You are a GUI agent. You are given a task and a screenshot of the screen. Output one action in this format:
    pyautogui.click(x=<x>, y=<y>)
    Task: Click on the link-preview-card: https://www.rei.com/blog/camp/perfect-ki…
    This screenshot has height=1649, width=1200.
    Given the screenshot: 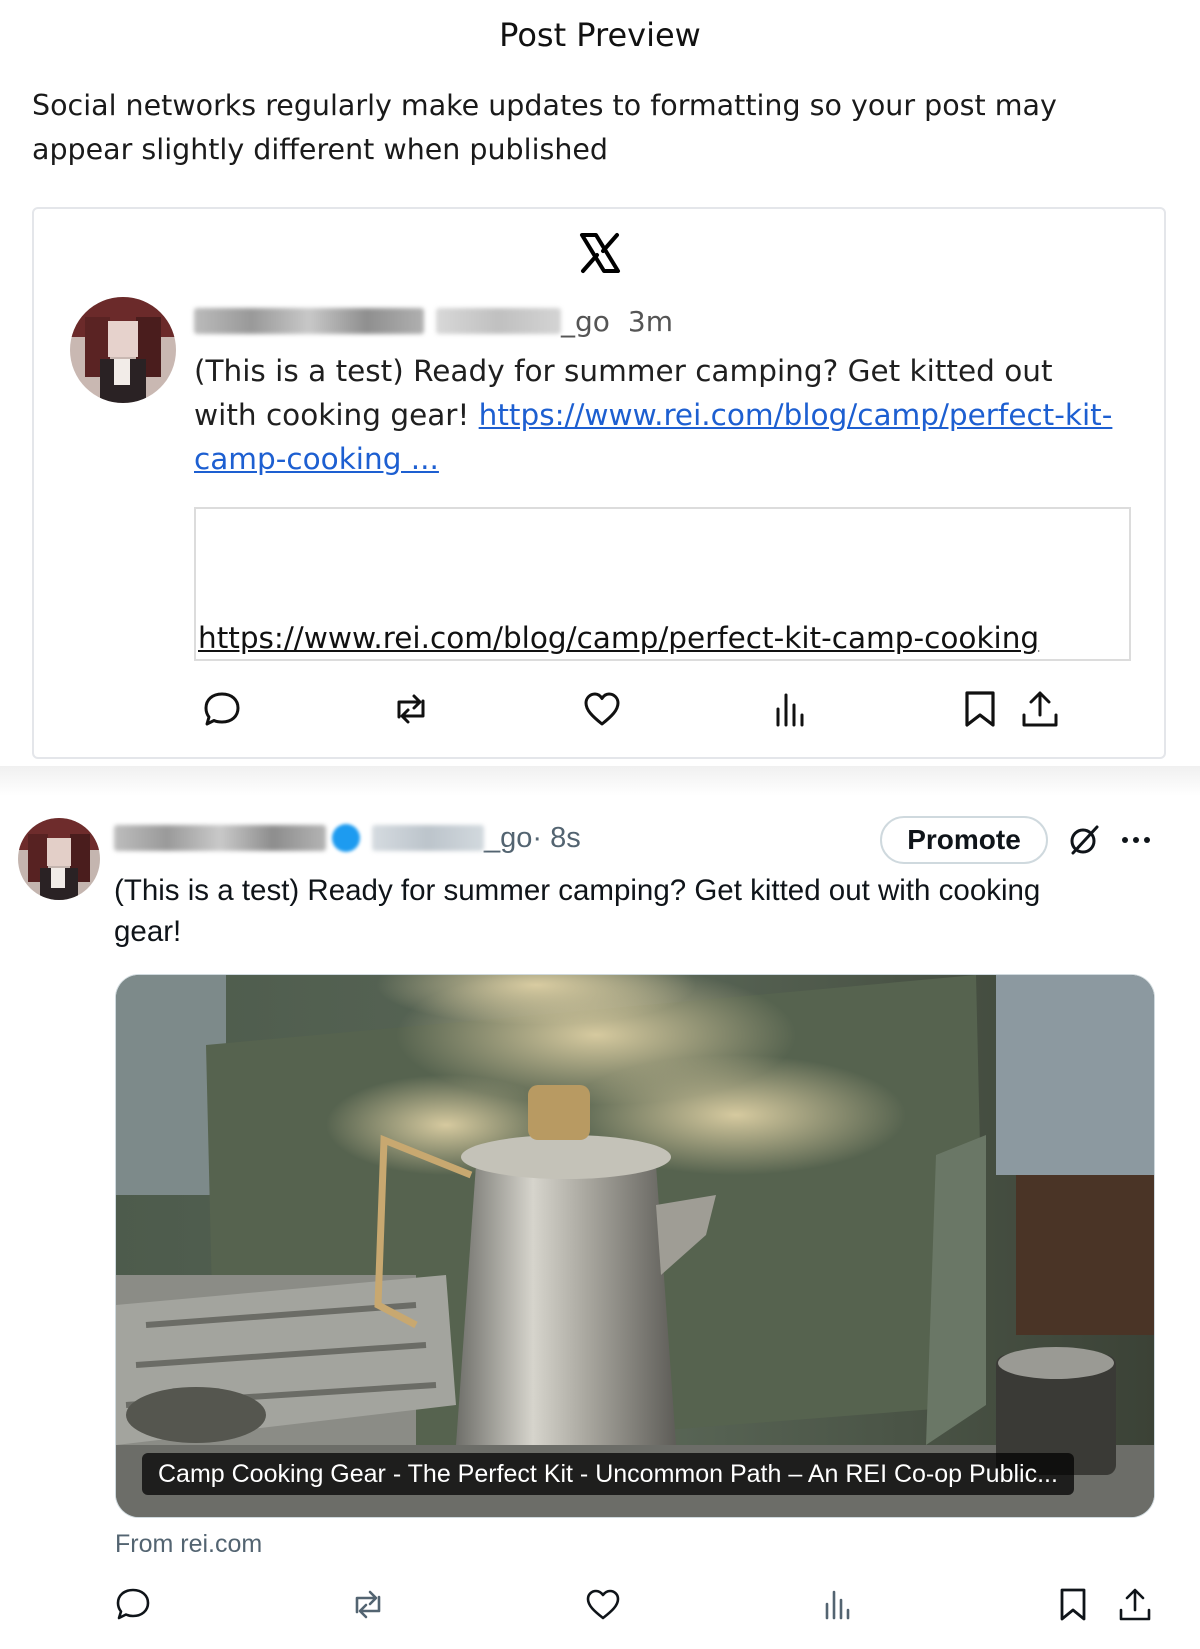 What is the action you would take?
    pyautogui.click(x=662, y=584)
    